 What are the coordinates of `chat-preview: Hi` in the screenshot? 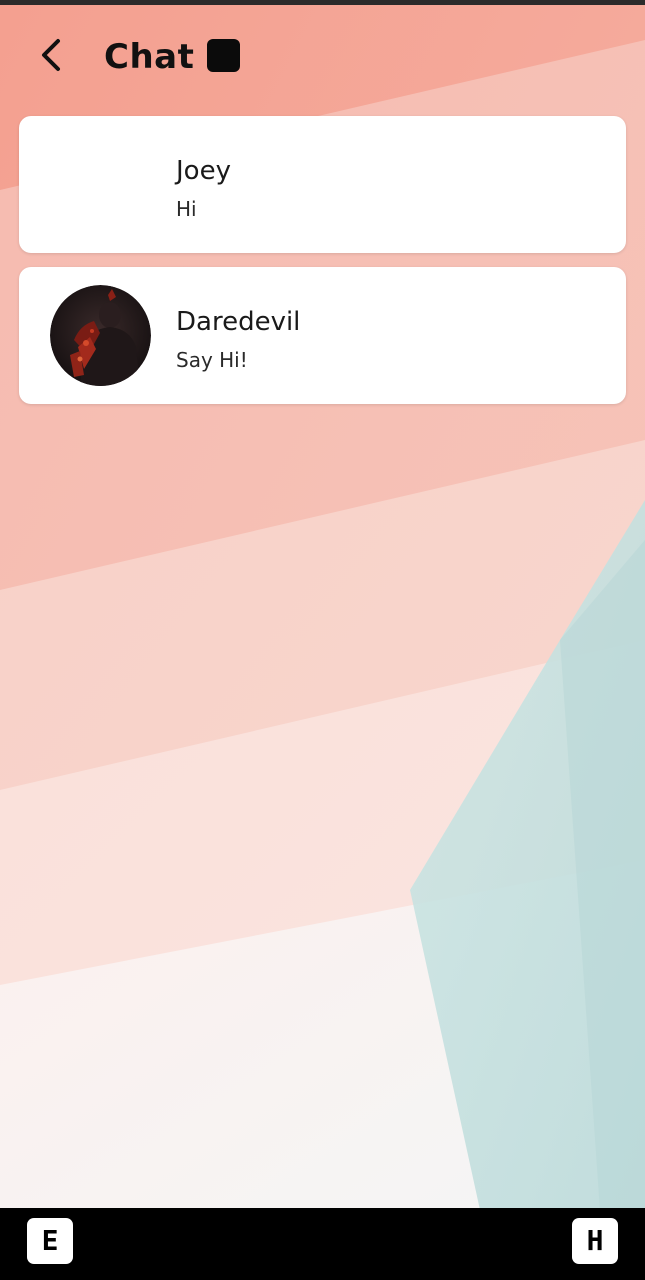 It's located at (186, 209).